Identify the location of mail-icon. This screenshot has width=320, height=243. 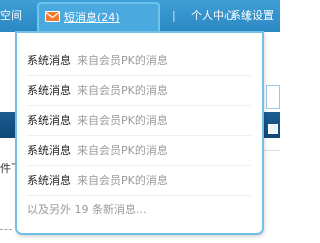
(52, 16).